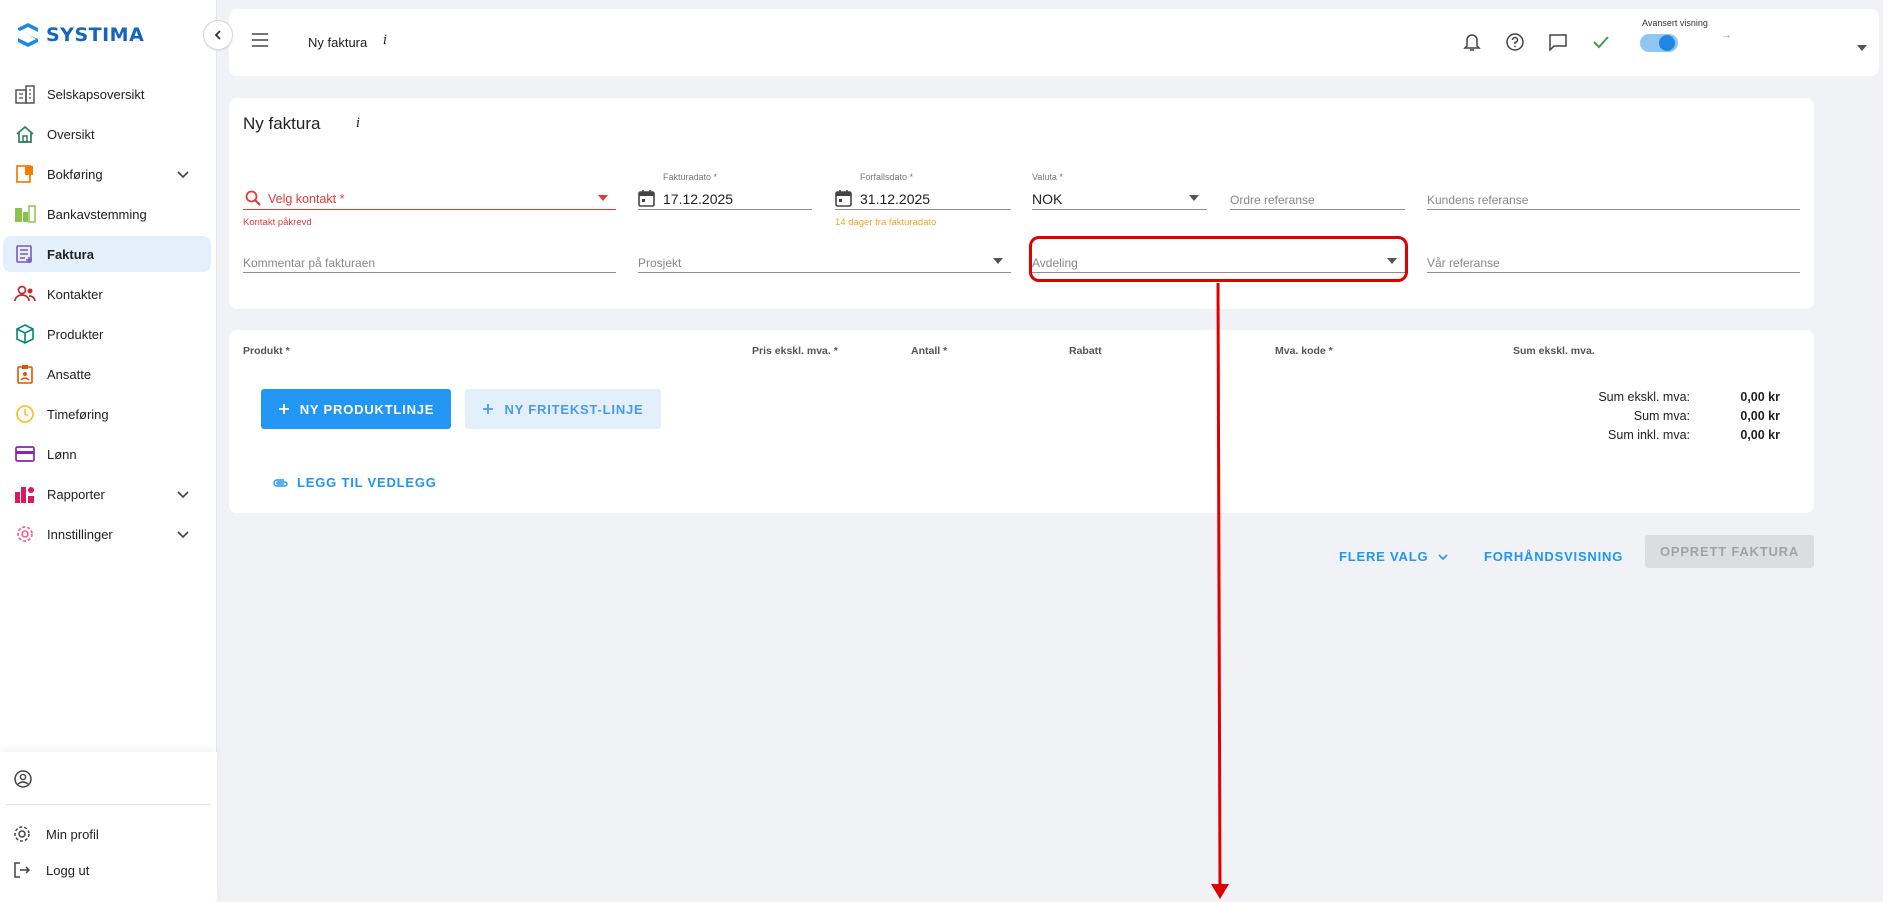  I want to click on invoice-comment-input: Kommentar på fakturaen, so click(429, 256).